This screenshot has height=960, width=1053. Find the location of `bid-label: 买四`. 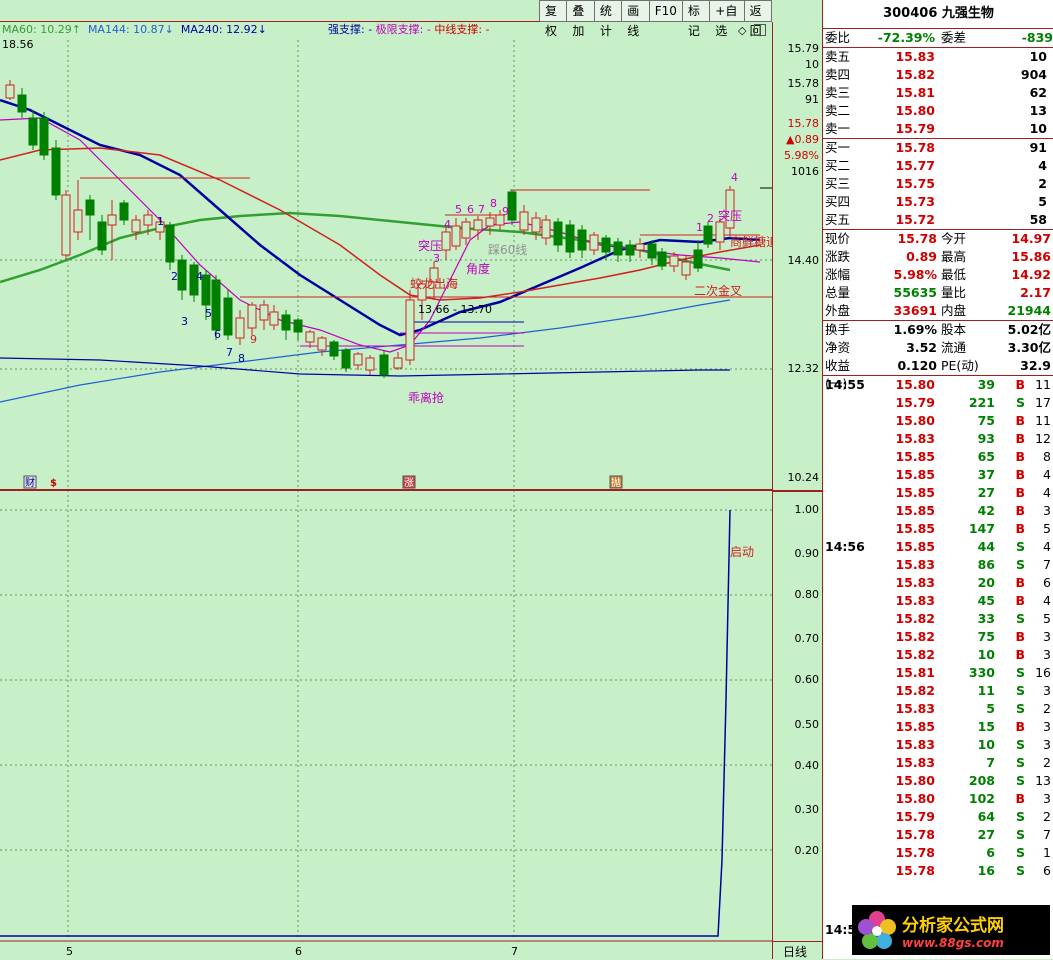

bid-label: 买四 is located at coordinates (838, 201).